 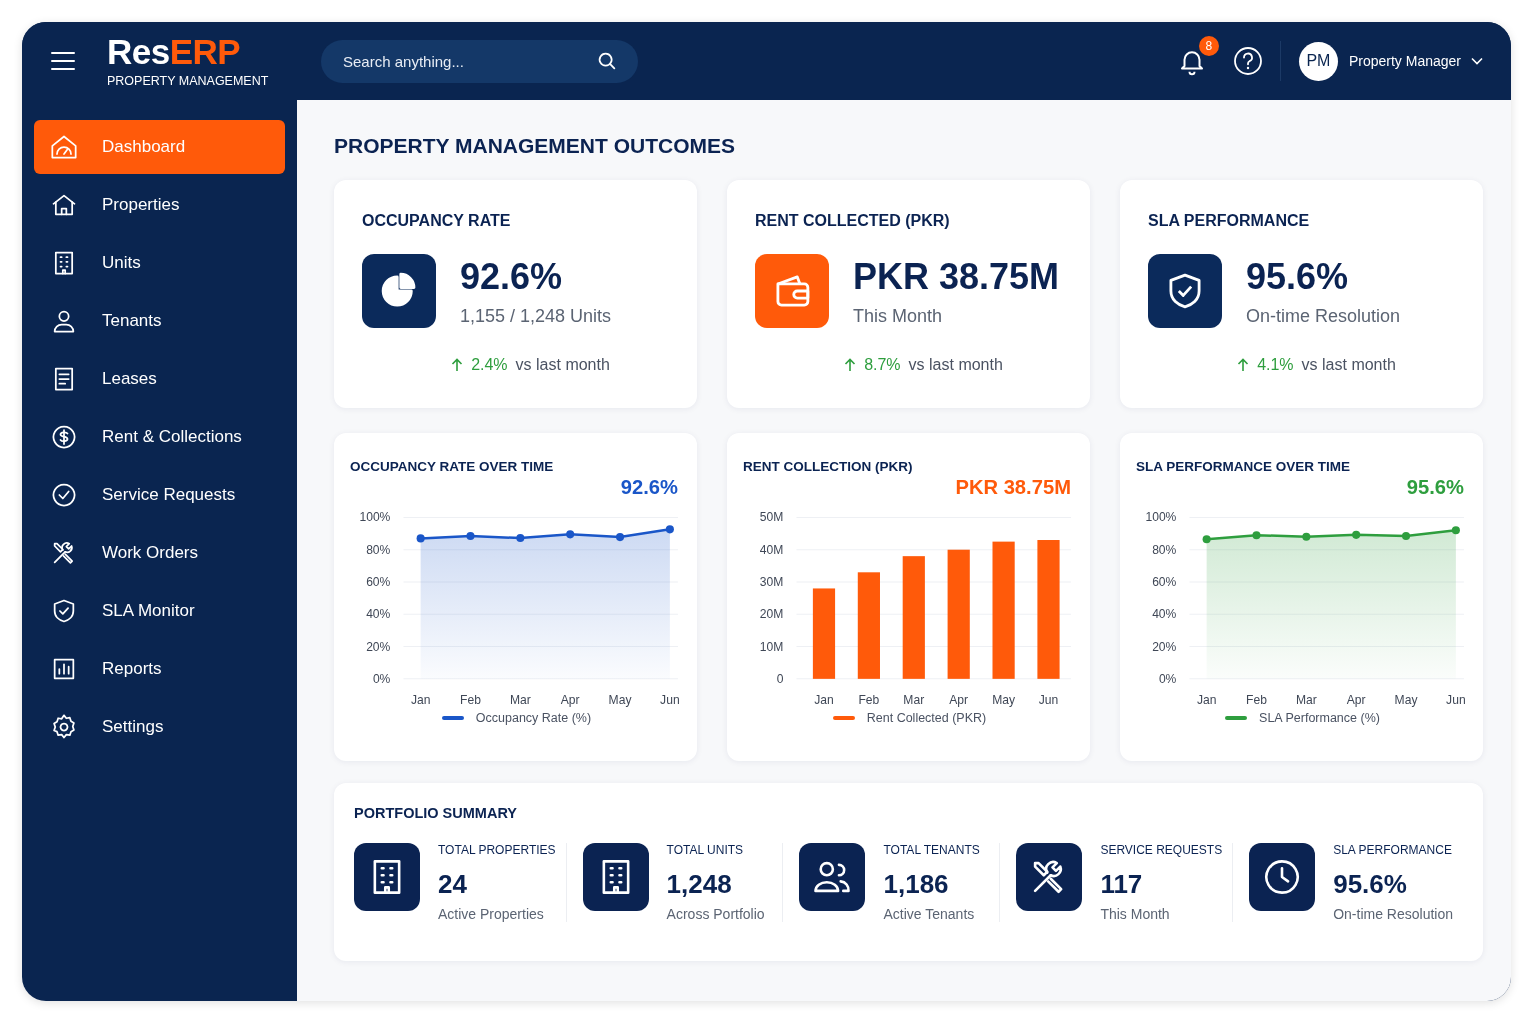 I want to click on summary-note: Across Portfolio, so click(x=715, y=914).